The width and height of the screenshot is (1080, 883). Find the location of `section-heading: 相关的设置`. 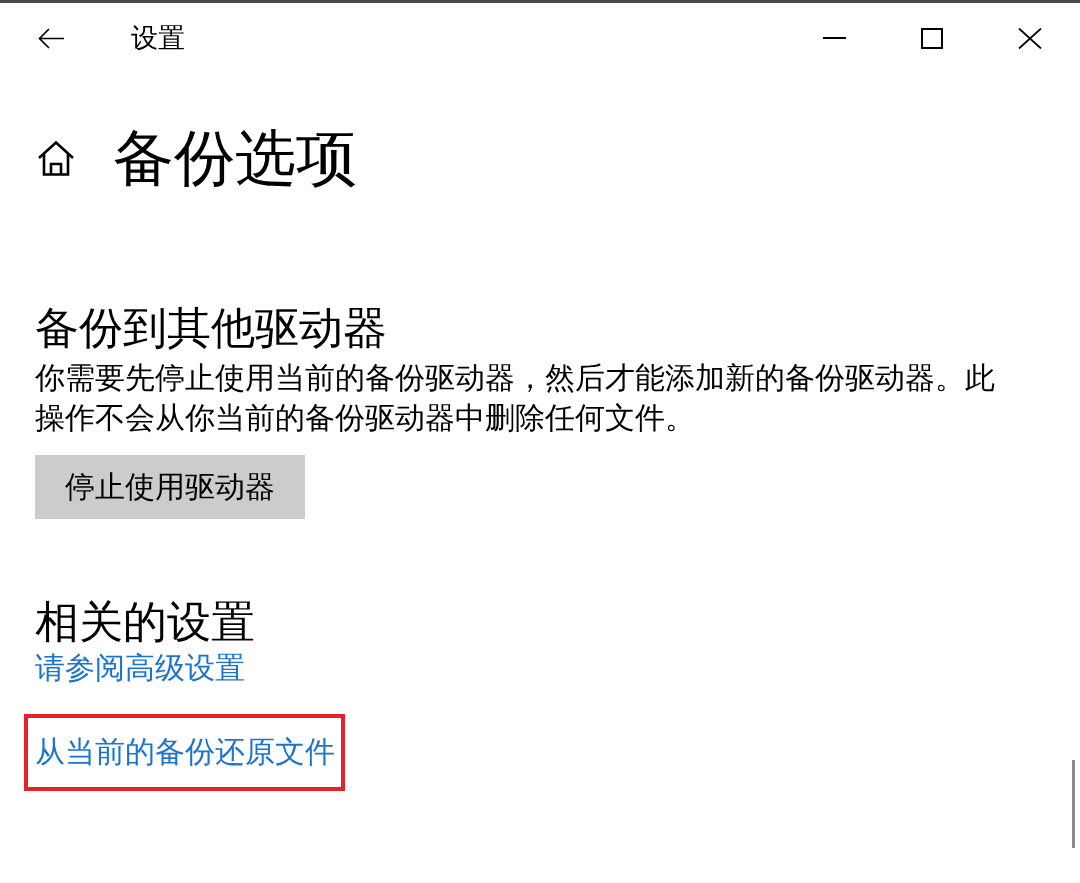

section-heading: 相关的设置 is located at coordinates (145, 622).